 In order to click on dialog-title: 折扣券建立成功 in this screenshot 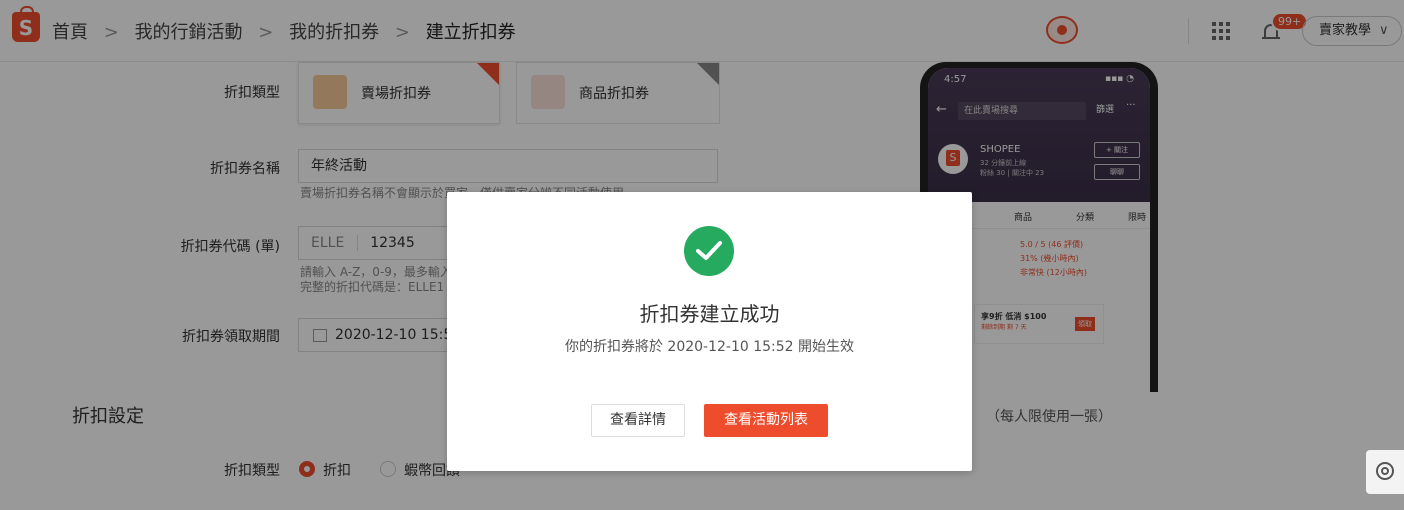, I will do `click(709, 314)`.